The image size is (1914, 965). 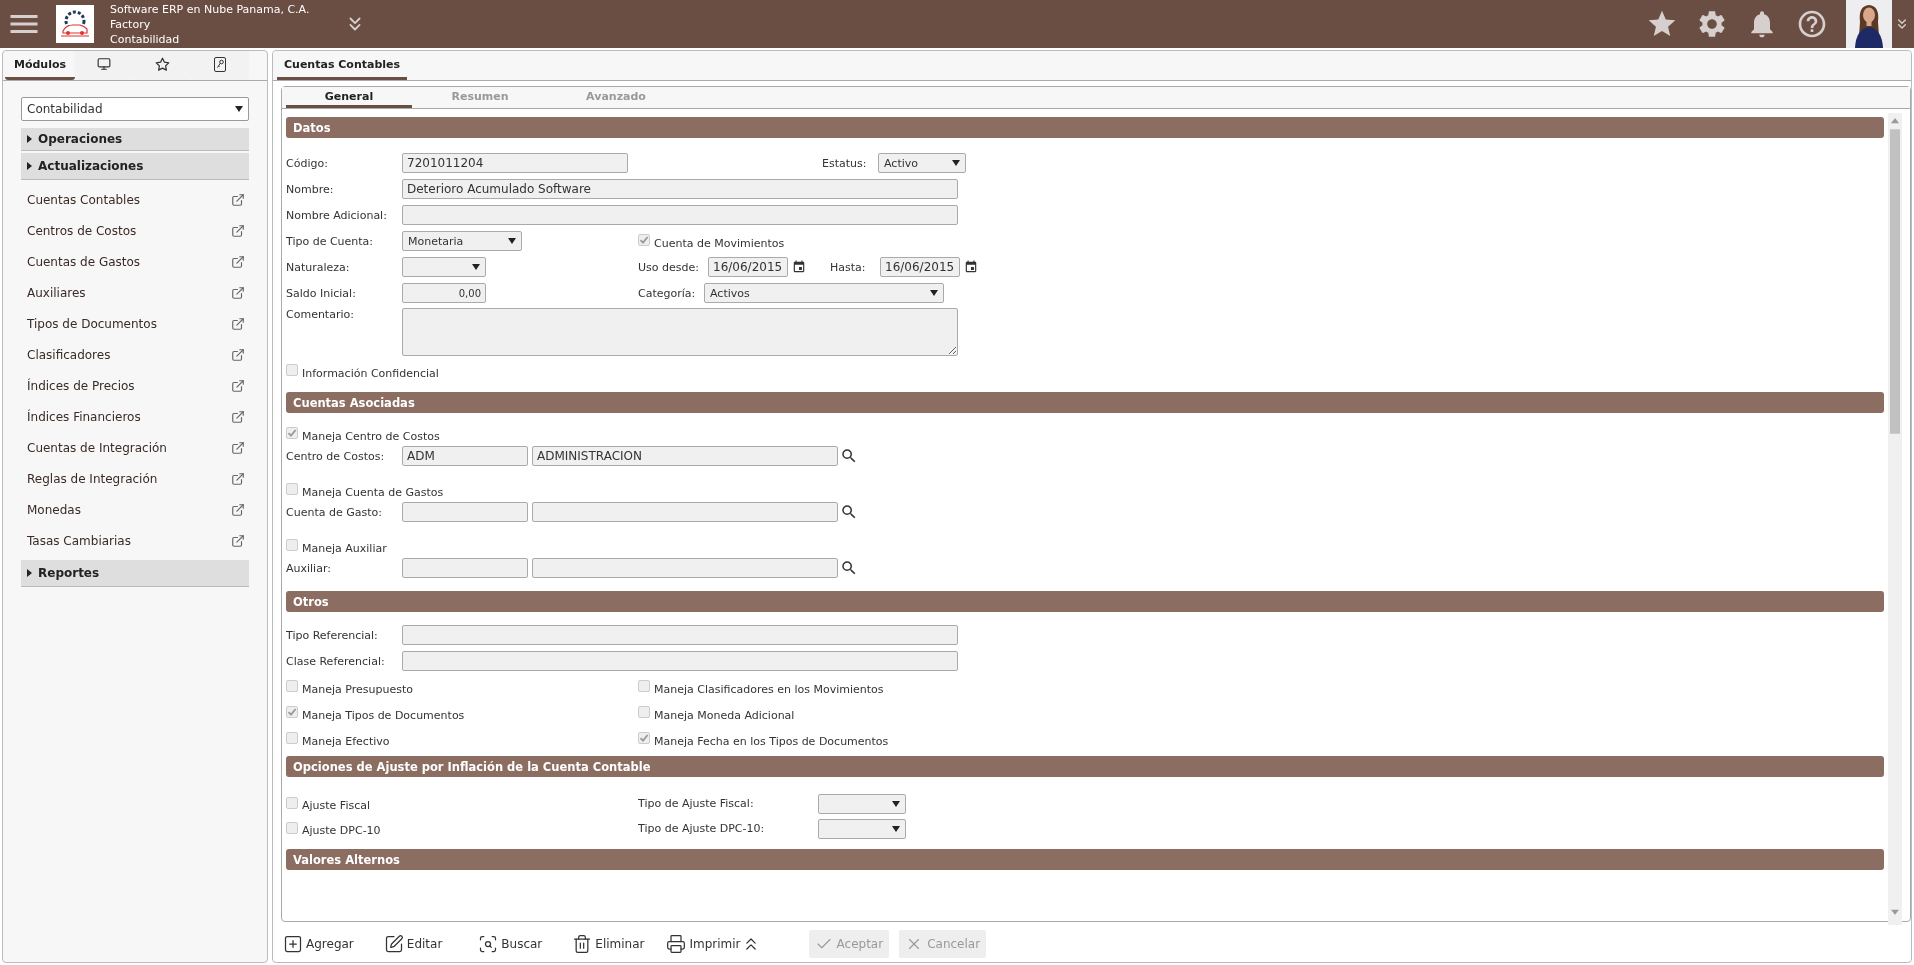 What do you see at coordinates (309, 568) in the screenshot?
I see `field-label: Auxiliar:` at bounding box center [309, 568].